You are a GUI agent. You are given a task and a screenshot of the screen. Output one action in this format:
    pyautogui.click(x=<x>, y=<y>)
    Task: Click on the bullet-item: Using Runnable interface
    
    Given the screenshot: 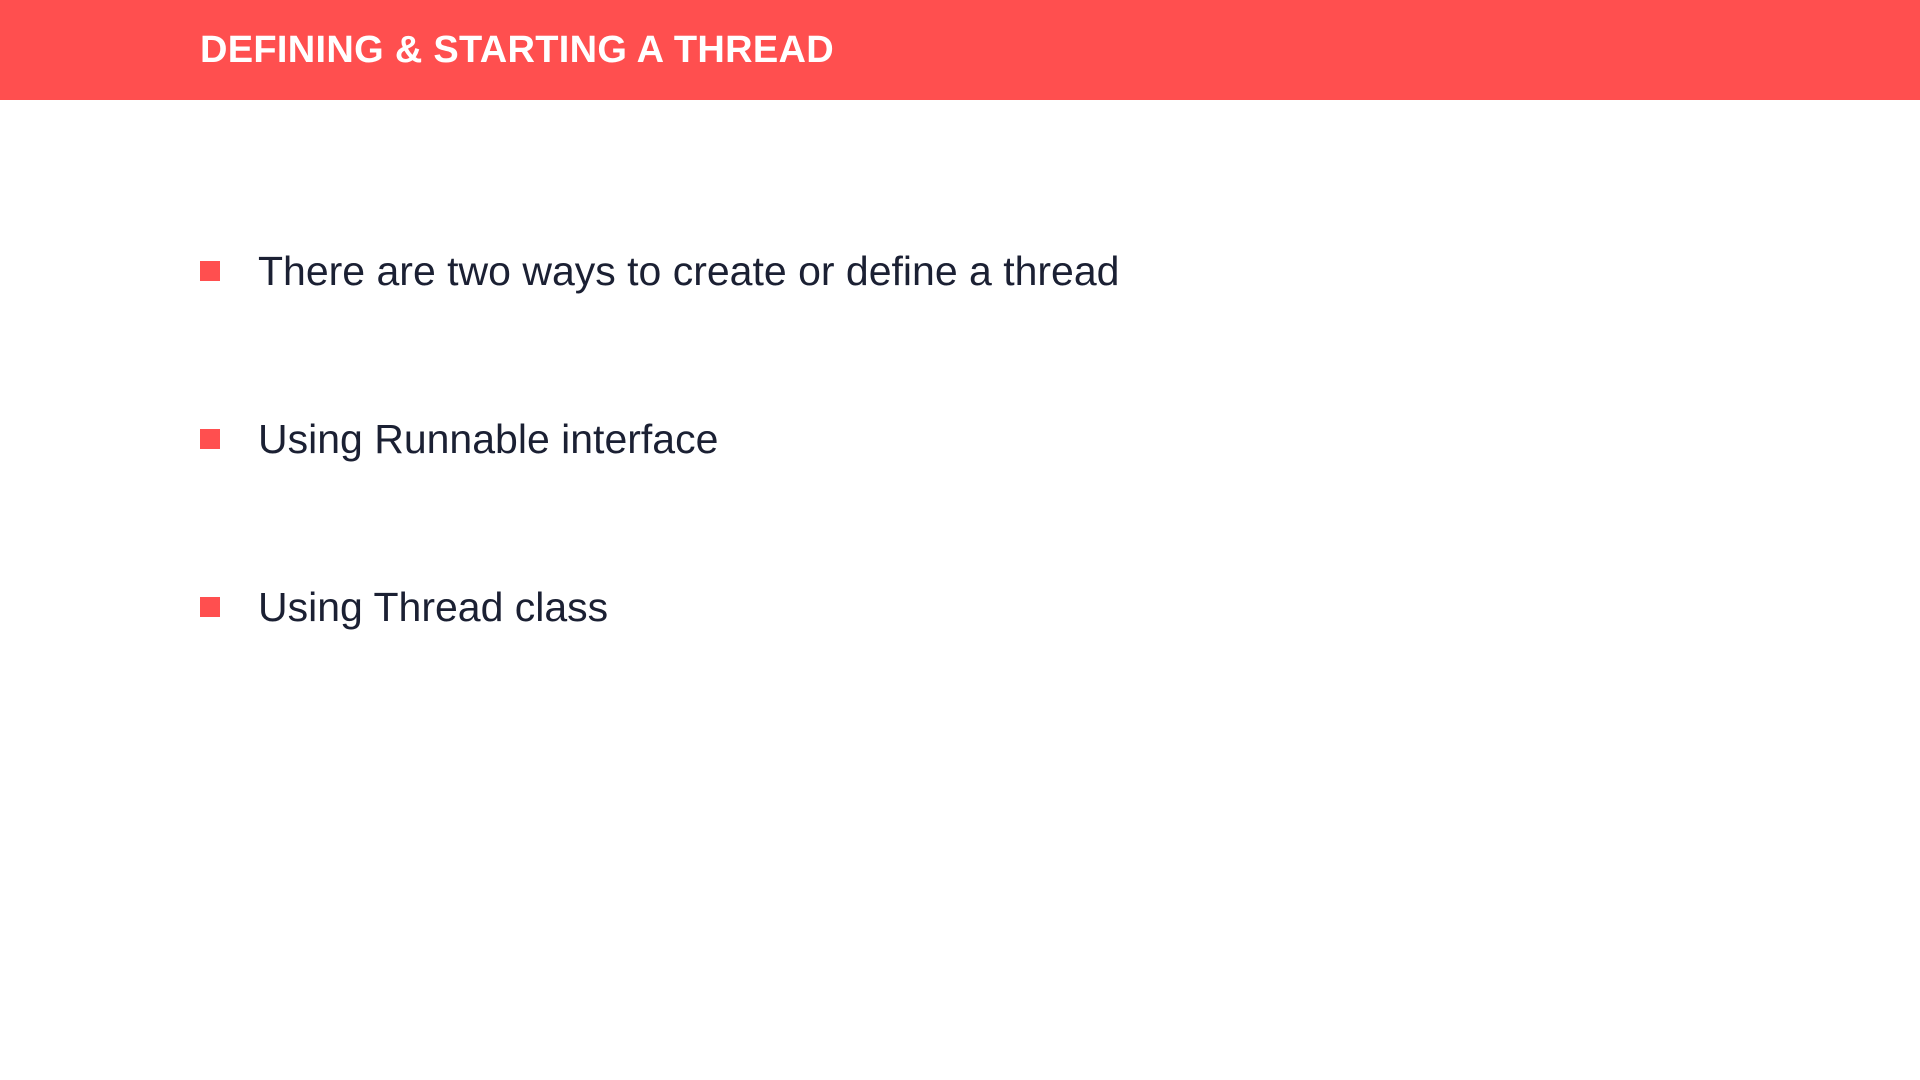 What is the action you would take?
    pyautogui.click(x=1000, y=439)
    